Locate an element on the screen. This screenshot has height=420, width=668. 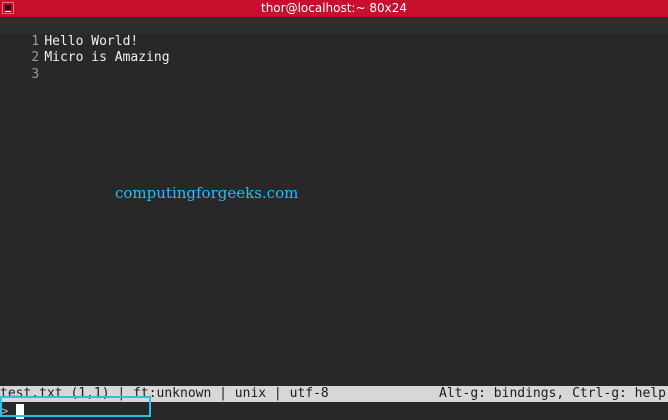
watermark-text: computingforgeeks.com is located at coordinates (207, 193).